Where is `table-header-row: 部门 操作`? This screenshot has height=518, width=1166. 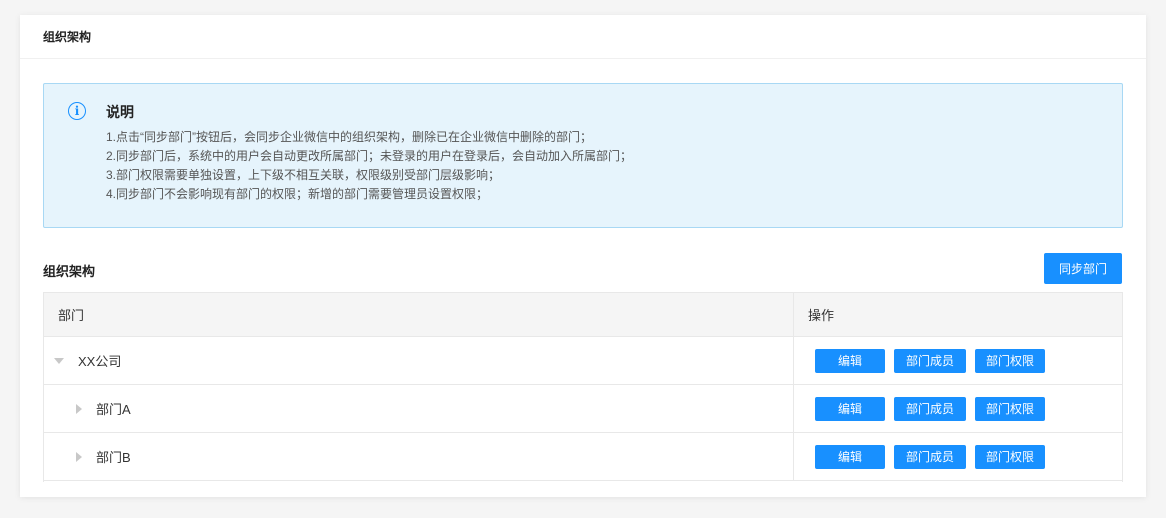
table-header-row: 部门 操作 is located at coordinates (583, 315).